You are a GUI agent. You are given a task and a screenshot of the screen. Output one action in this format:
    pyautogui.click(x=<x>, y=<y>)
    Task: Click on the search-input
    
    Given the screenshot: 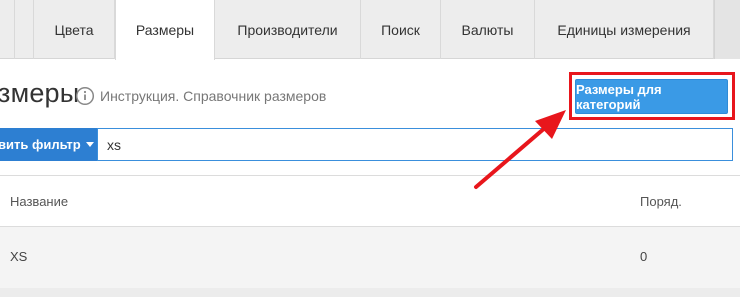 What is the action you would take?
    pyautogui.click(x=415, y=144)
    